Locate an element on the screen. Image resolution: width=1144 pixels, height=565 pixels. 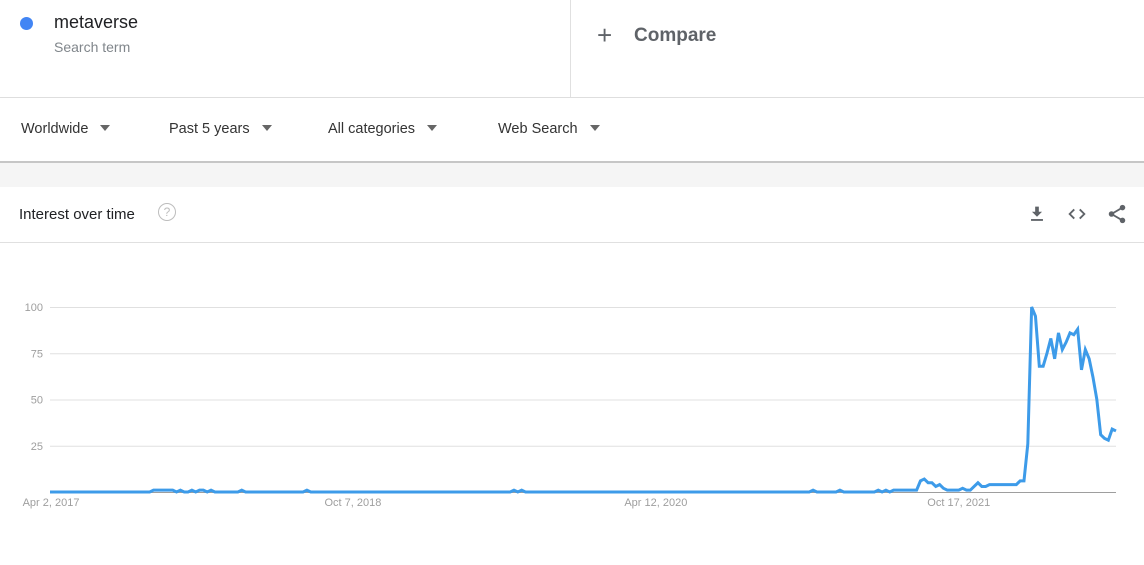
filter-search-type-dropdown: Web Search is located at coordinates (549, 129).